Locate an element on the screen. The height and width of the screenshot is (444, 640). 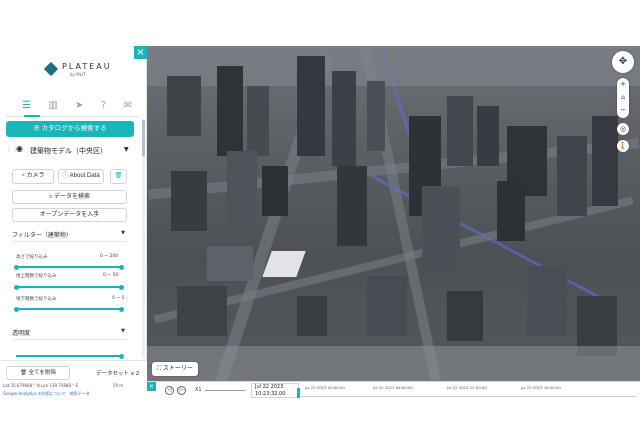
search-data-button: ⌕ データを検索 is located at coordinates (69, 197).